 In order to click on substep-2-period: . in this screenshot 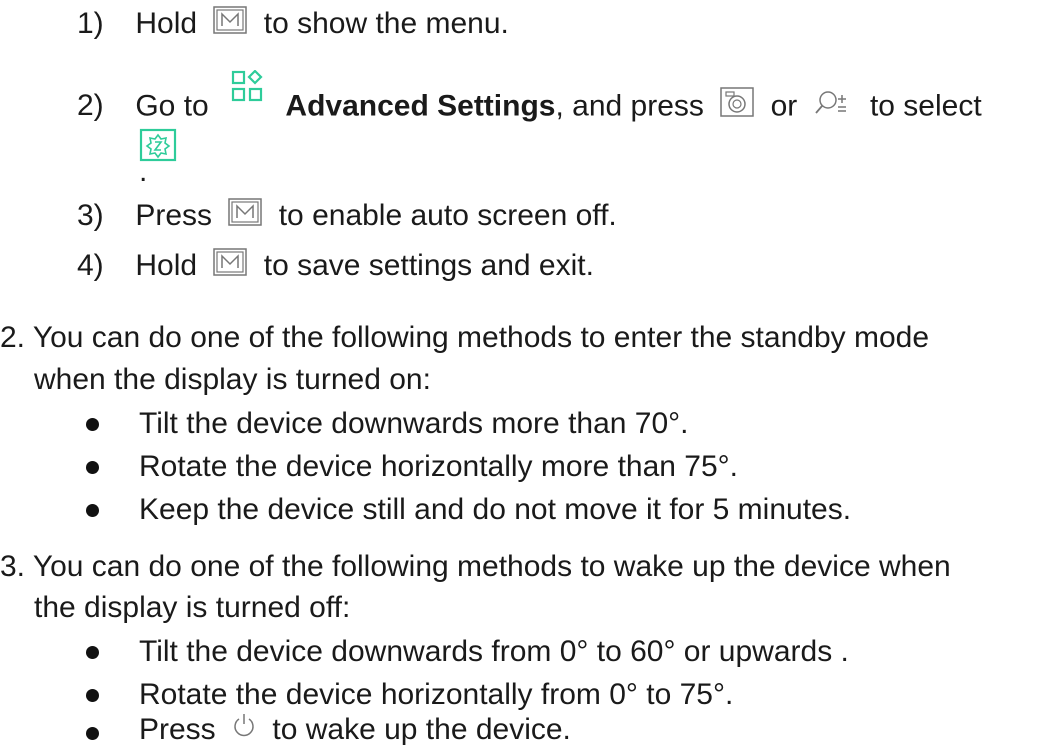, I will do `click(143, 172)`.